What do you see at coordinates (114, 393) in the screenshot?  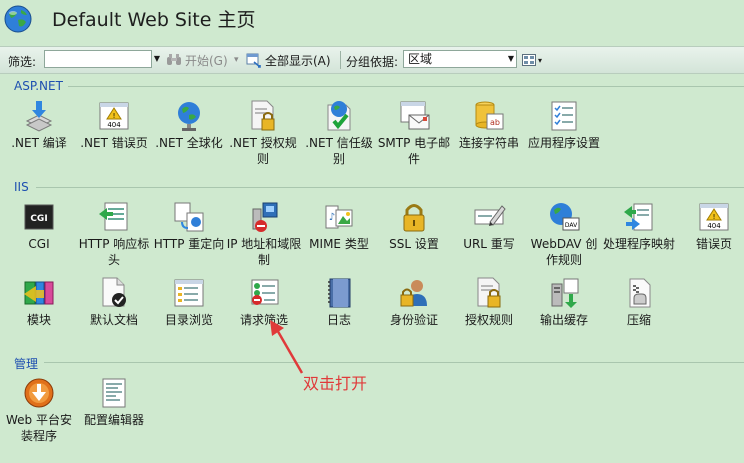 I see `configuration-editor-icon` at bounding box center [114, 393].